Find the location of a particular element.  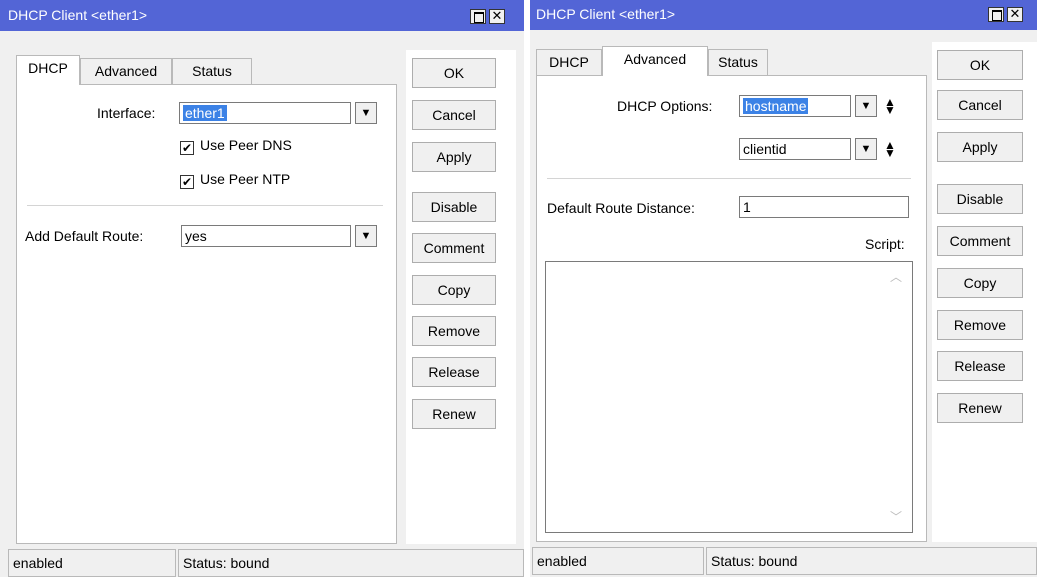

scroll-down-icon: ﹀ is located at coordinates (896, 516).